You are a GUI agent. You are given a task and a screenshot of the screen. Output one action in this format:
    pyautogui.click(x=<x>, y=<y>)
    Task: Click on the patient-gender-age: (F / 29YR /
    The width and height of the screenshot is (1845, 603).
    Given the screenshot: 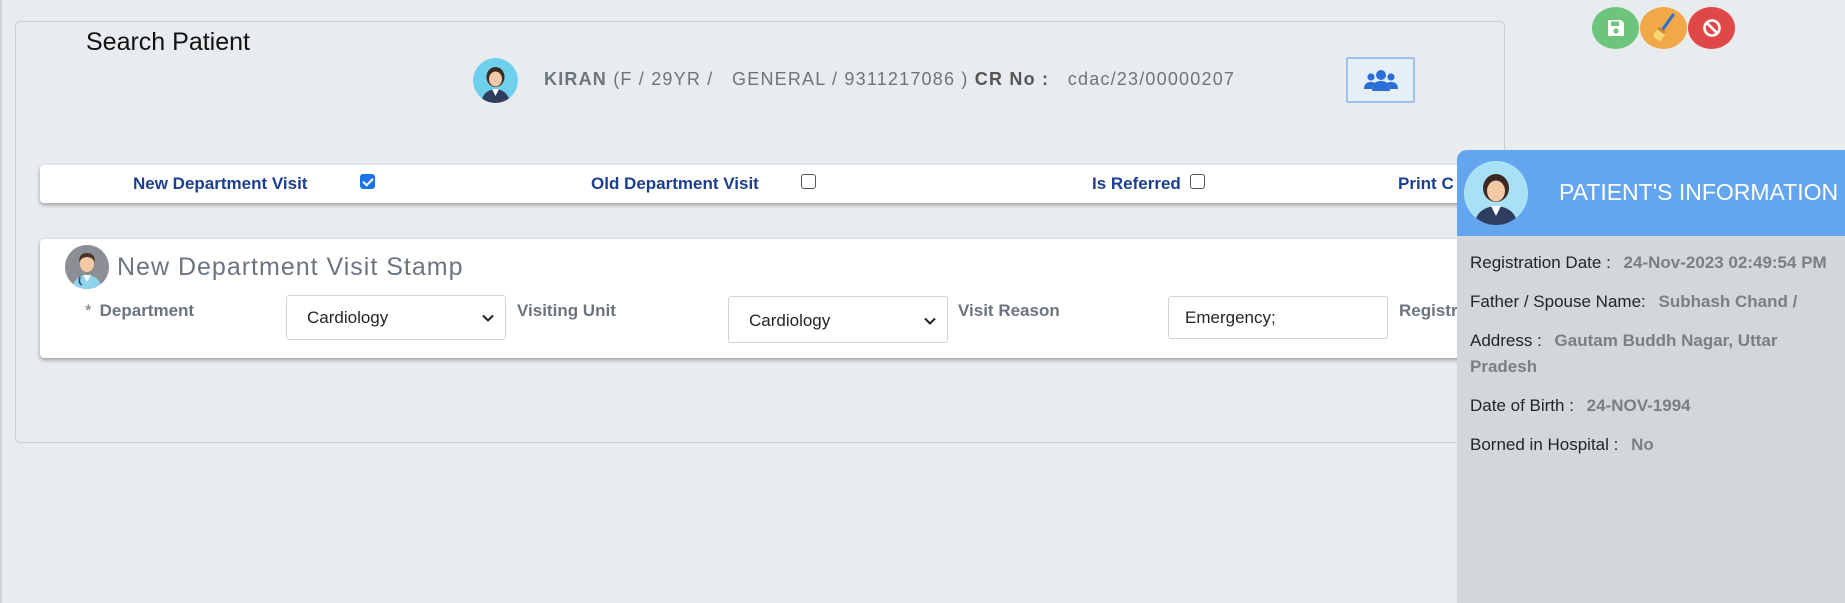 What is the action you would take?
    pyautogui.click(x=663, y=79)
    